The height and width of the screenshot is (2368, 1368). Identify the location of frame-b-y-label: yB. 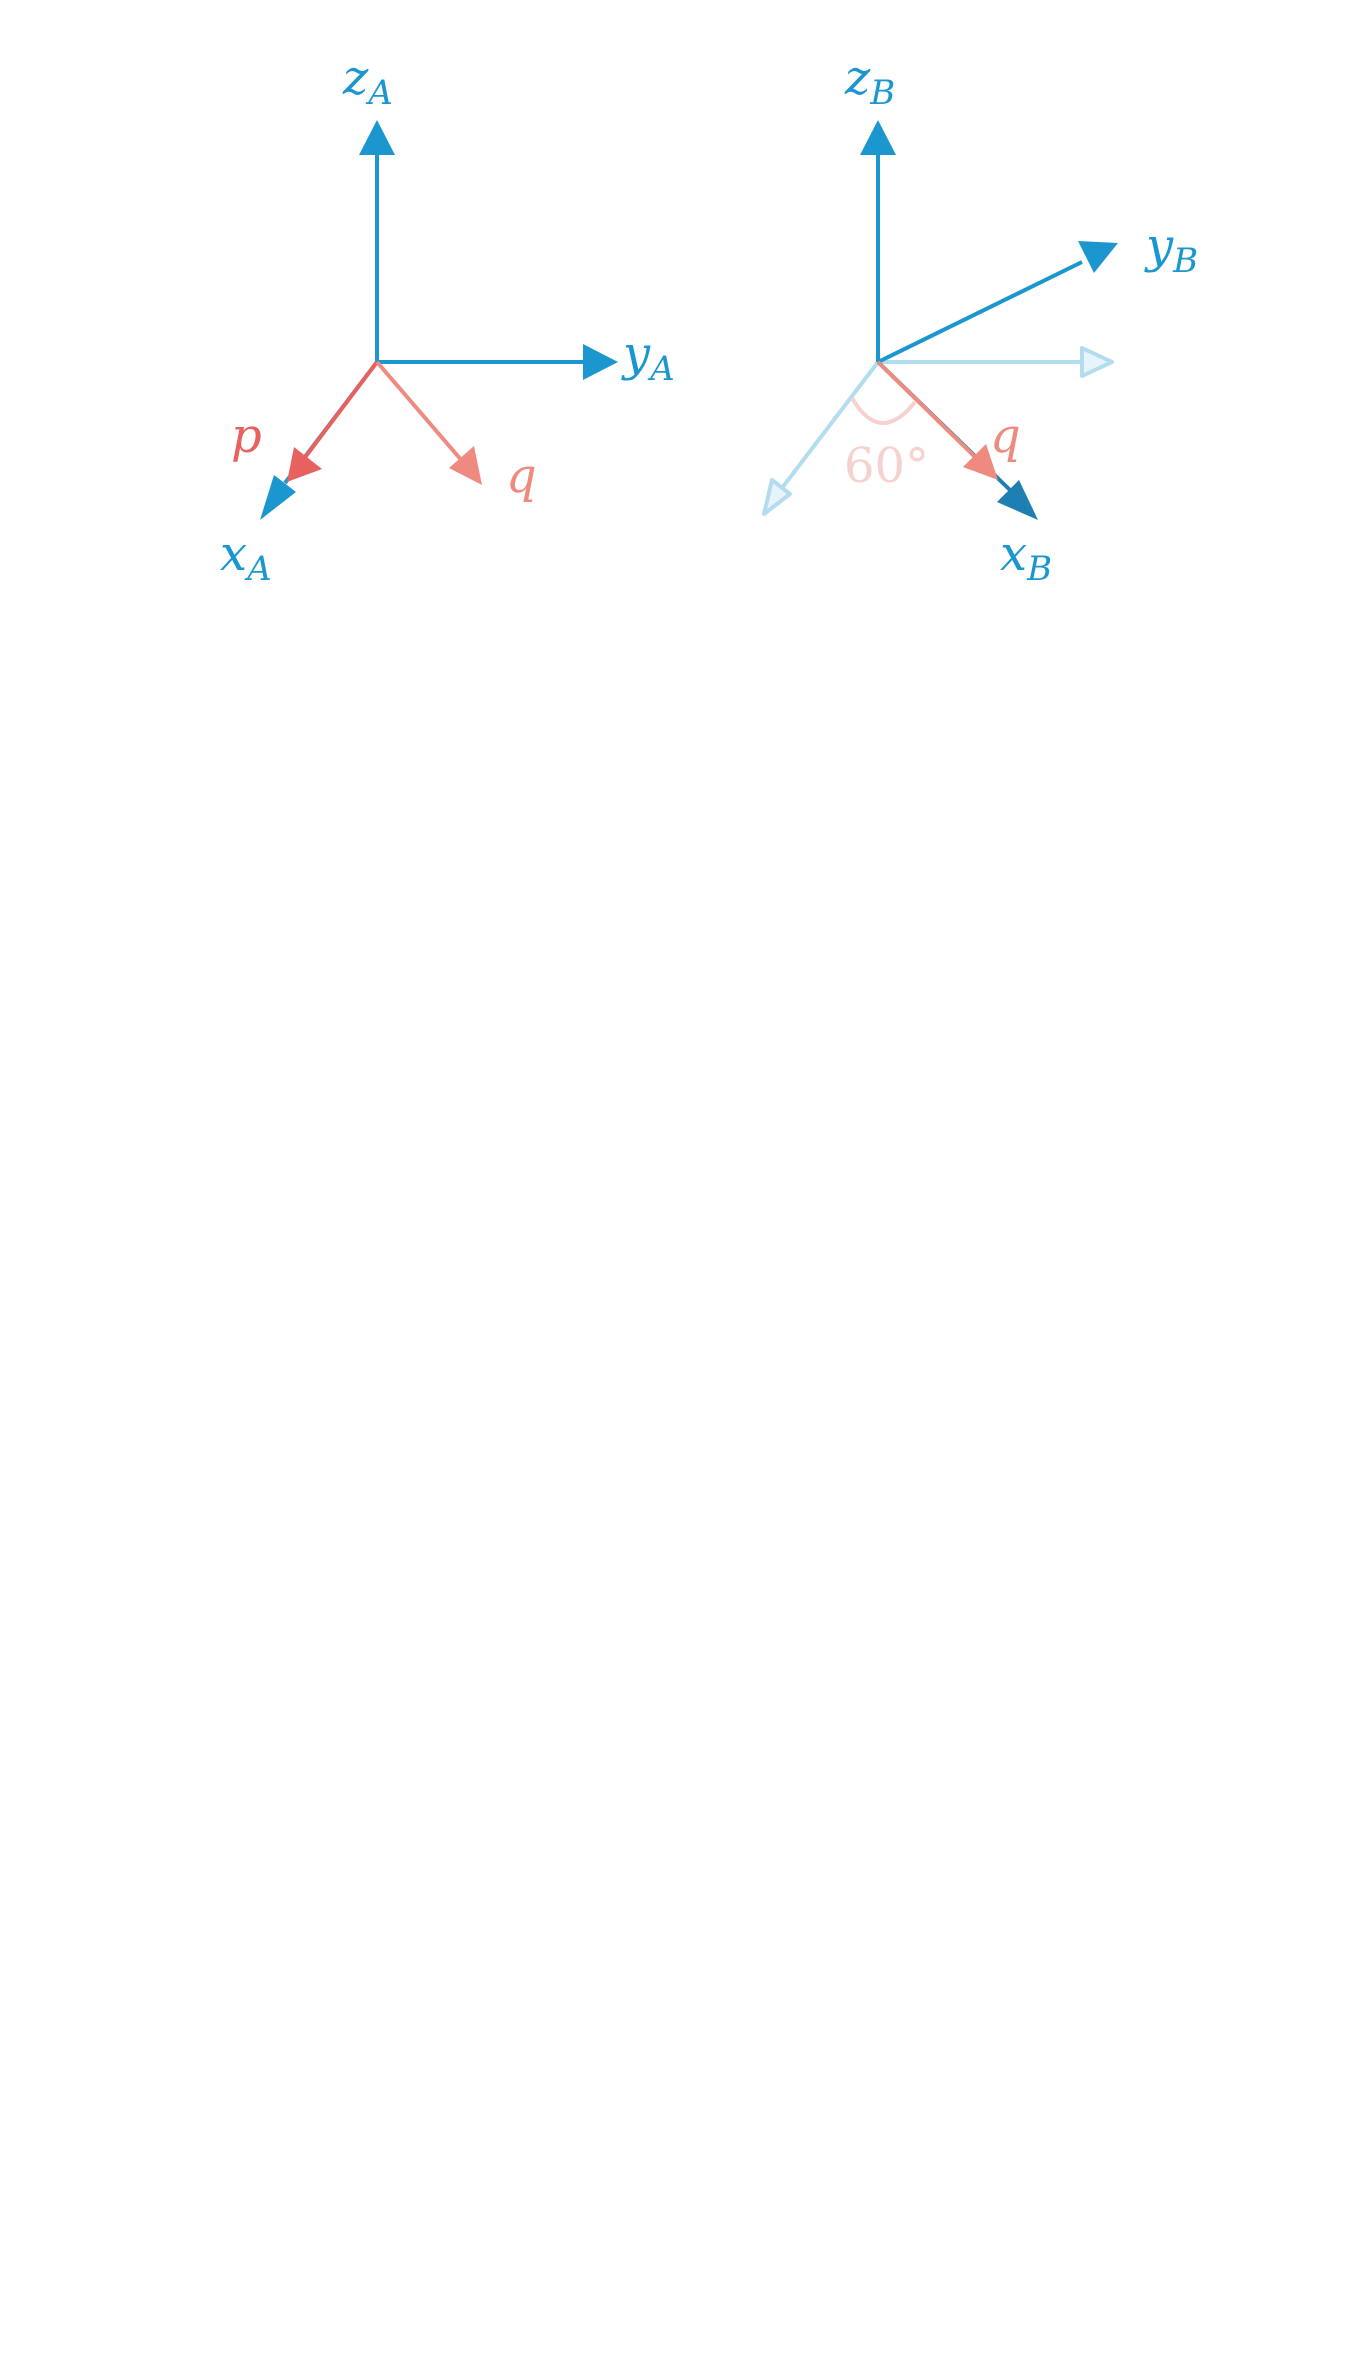
(1171, 249).